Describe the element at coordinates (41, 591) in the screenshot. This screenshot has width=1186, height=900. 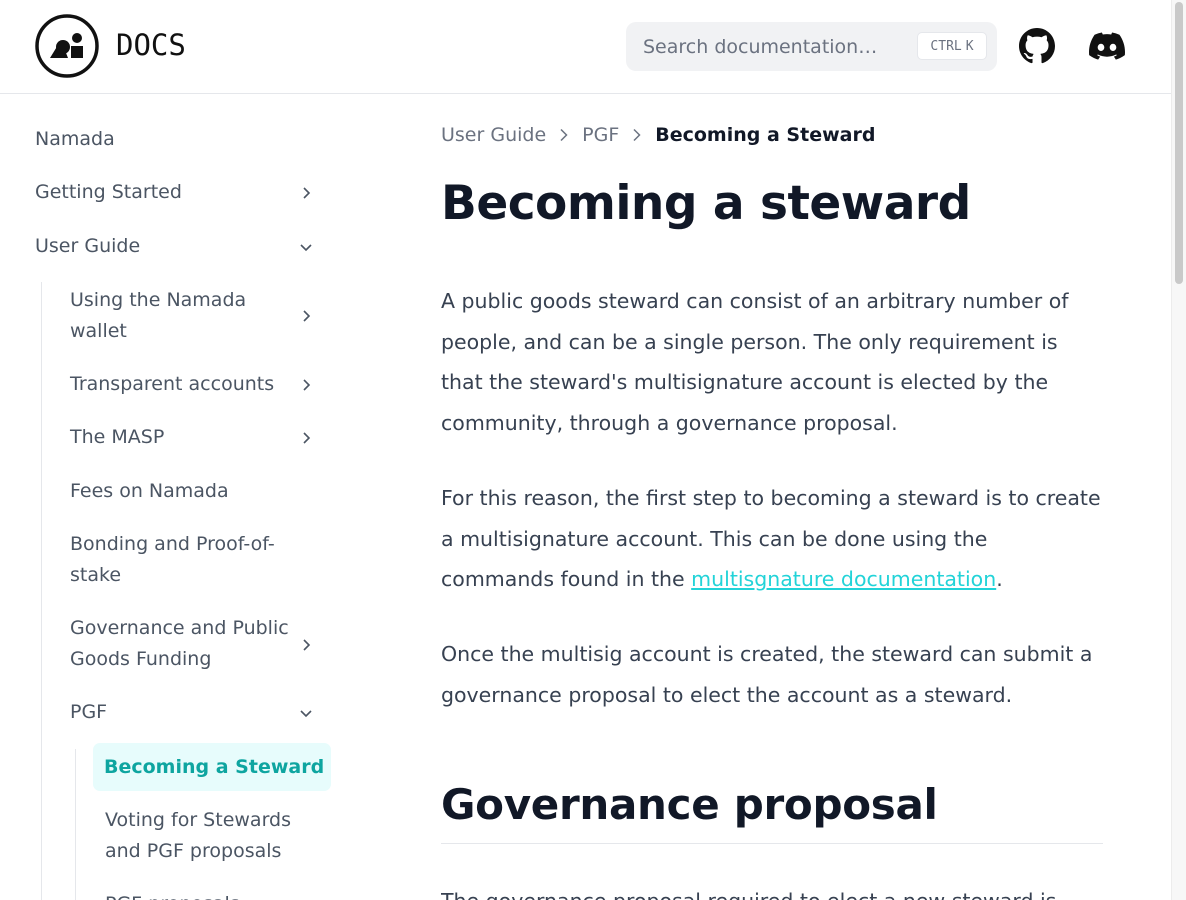
I see `nav-rail` at that location.